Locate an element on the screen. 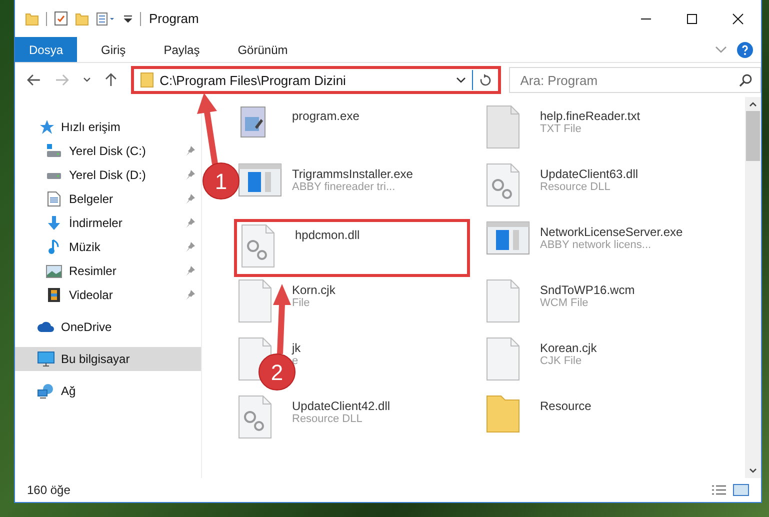  file-type: e is located at coordinates (296, 361).